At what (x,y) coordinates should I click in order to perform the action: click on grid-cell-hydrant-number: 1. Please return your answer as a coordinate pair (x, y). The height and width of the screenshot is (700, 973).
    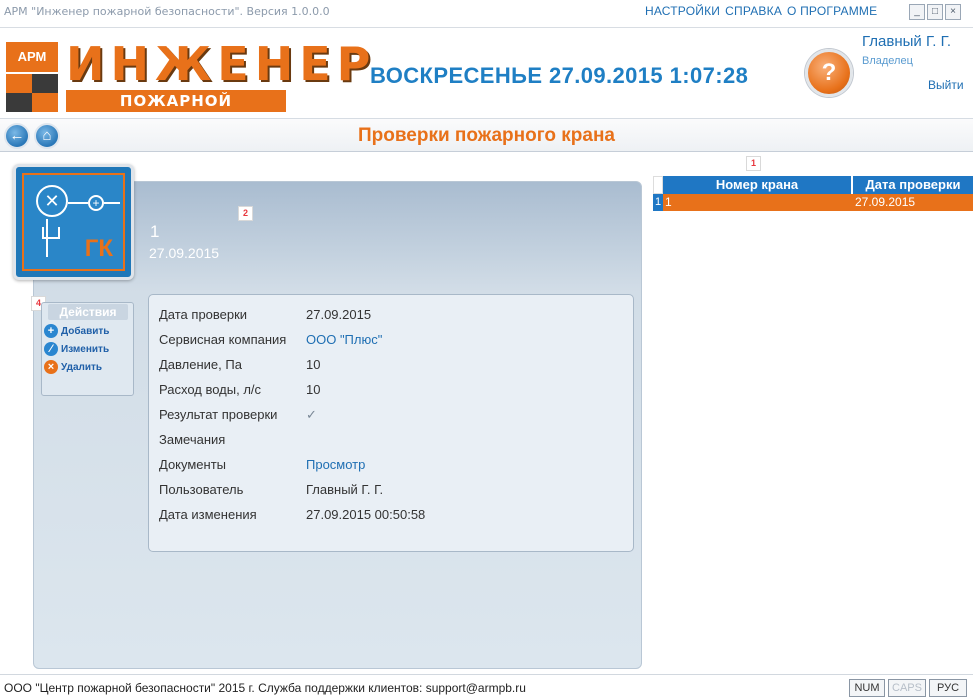
    Looking at the image, I should click on (758, 202).